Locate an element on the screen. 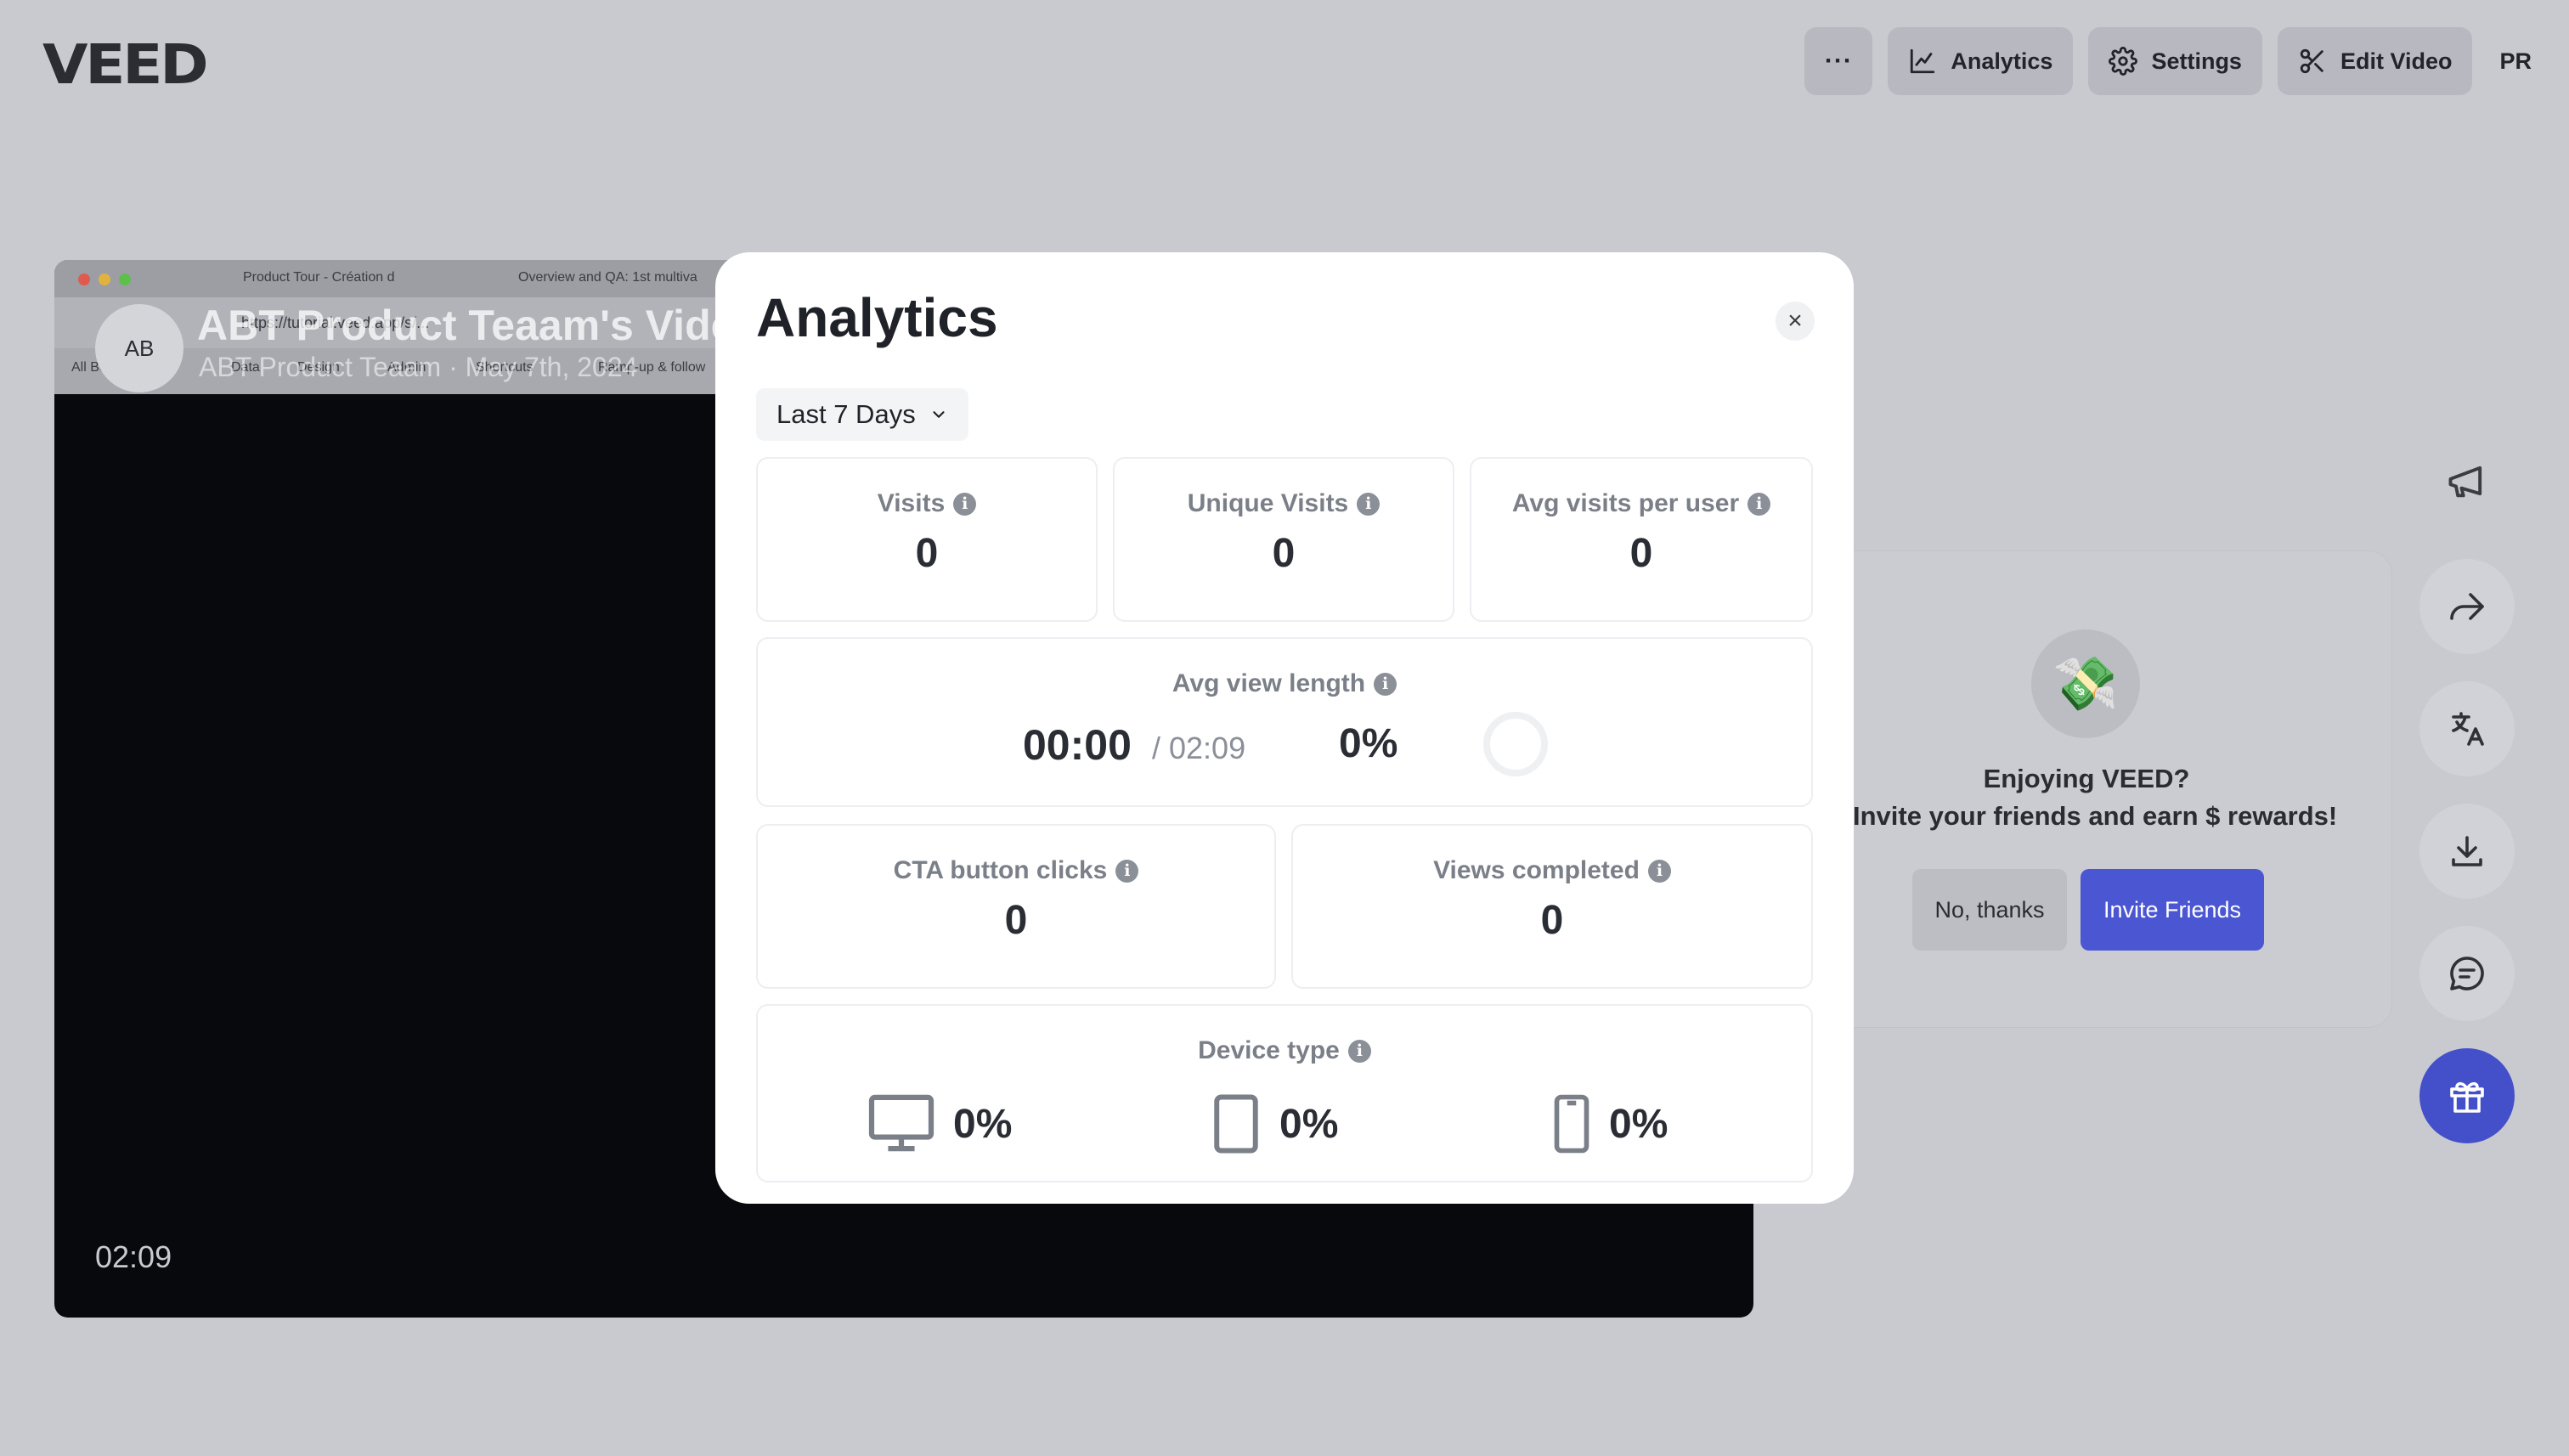 The image size is (2569, 1456). cta-clicks-card: CTA button clicks i 0 is located at coordinates (1016, 906).